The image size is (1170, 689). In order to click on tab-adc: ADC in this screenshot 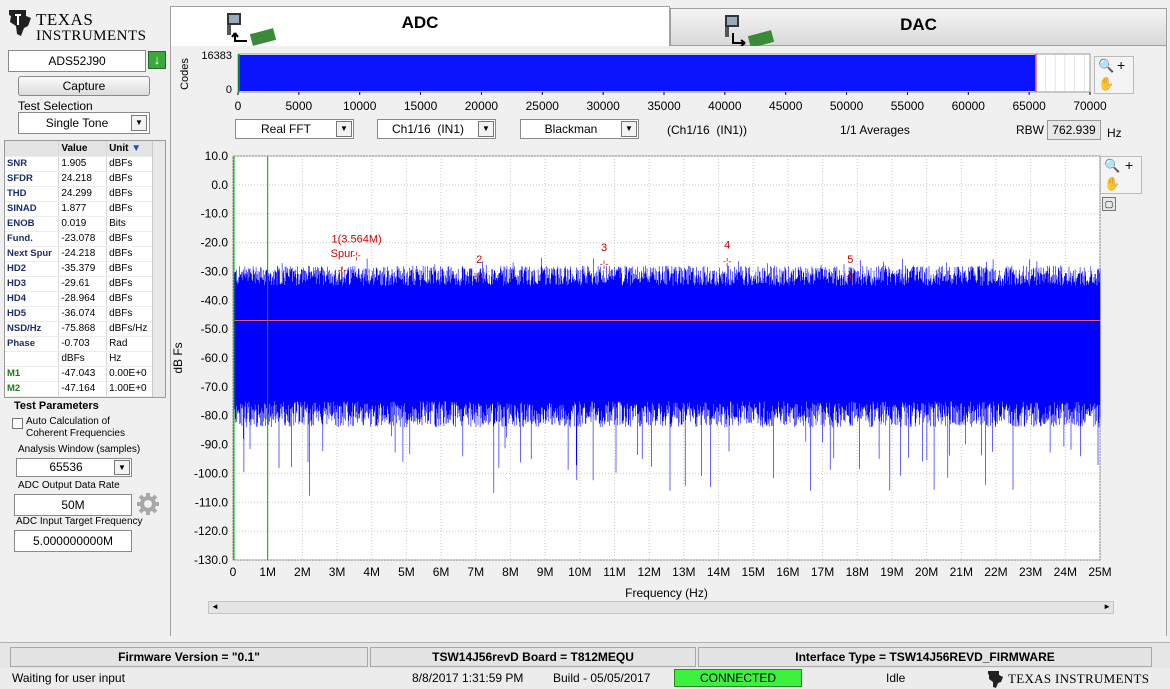, I will do `click(420, 26)`.